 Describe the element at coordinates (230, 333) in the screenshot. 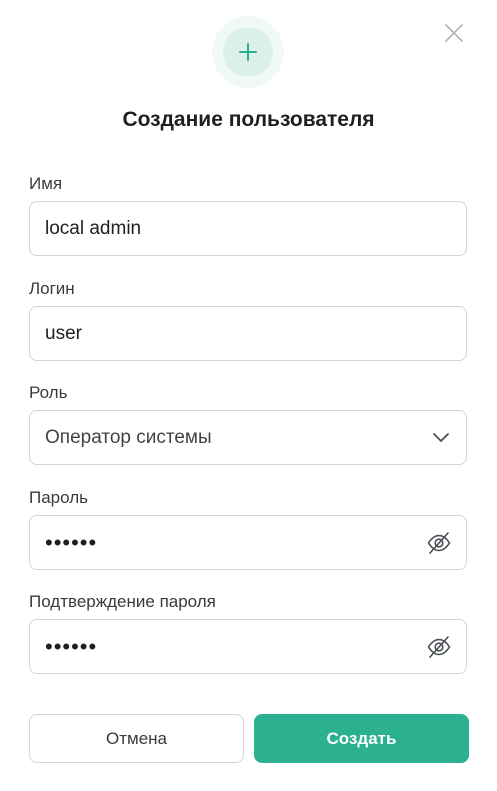

I see `login-input` at that location.